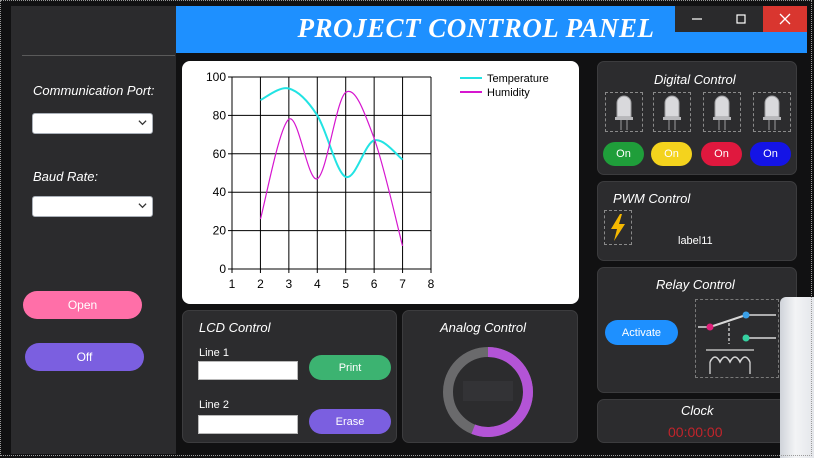 This screenshot has height=458, width=814. Describe the element at coordinates (331, 168) in the screenshot. I see `series-line-humidity` at that location.